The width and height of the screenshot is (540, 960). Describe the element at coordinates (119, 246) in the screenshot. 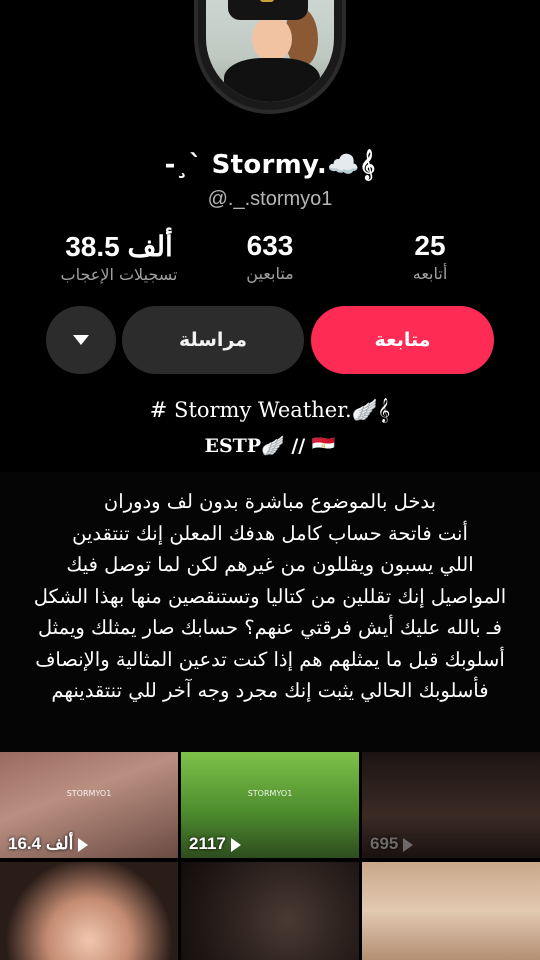

I see `stat-likes-value: 38.5 ألف` at that location.